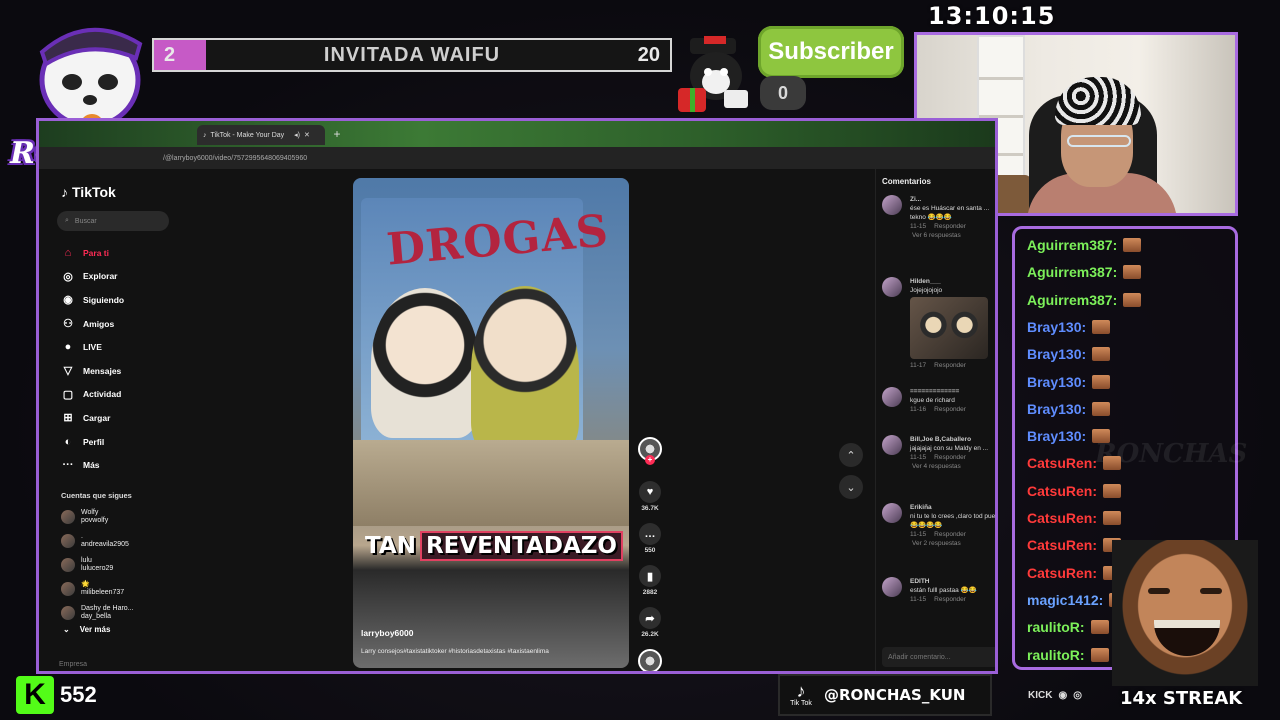  I want to click on chat-message: raulitoR:, so click(1068, 627).